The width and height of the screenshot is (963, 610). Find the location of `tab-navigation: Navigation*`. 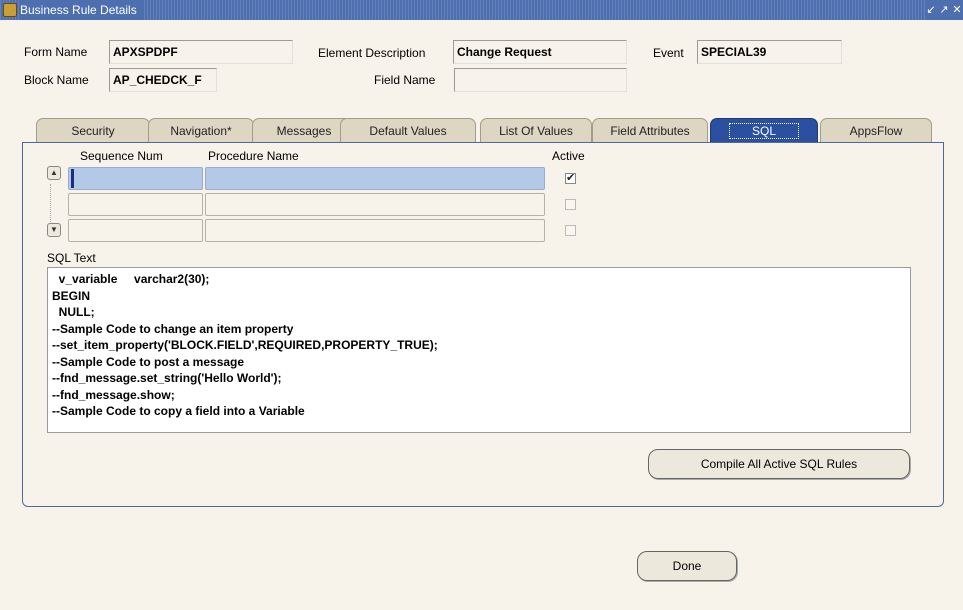

tab-navigation: Navigation* is located at coordinates (201, 130).